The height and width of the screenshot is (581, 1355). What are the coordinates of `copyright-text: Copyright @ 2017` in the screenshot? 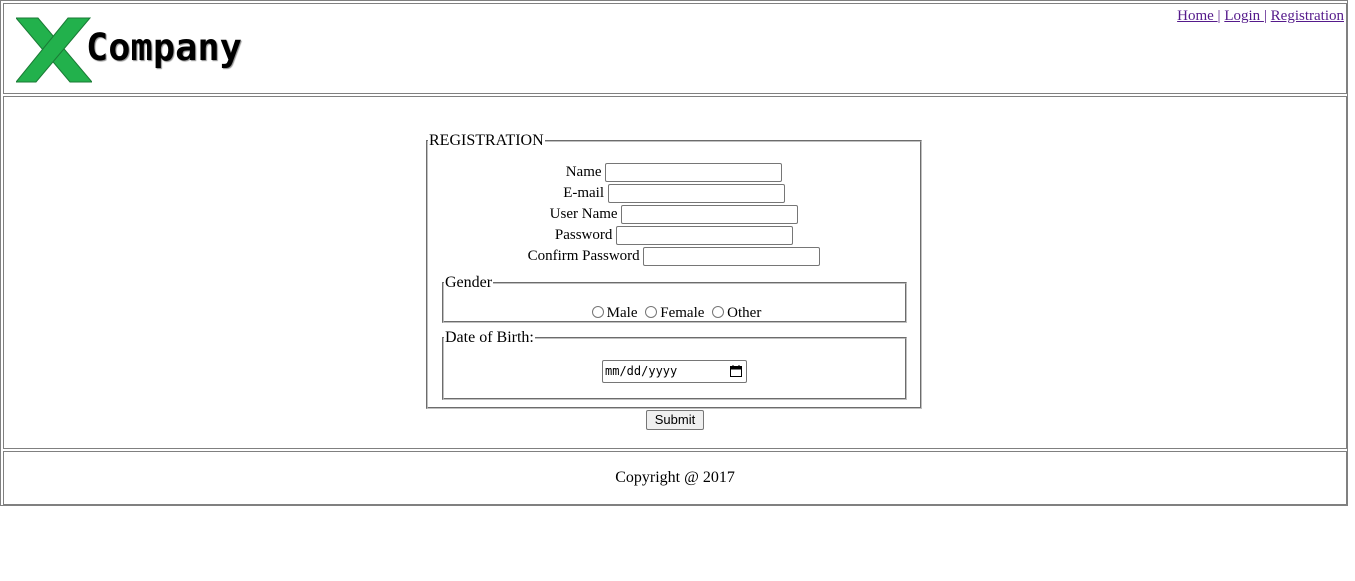 It's located at (675, 477).